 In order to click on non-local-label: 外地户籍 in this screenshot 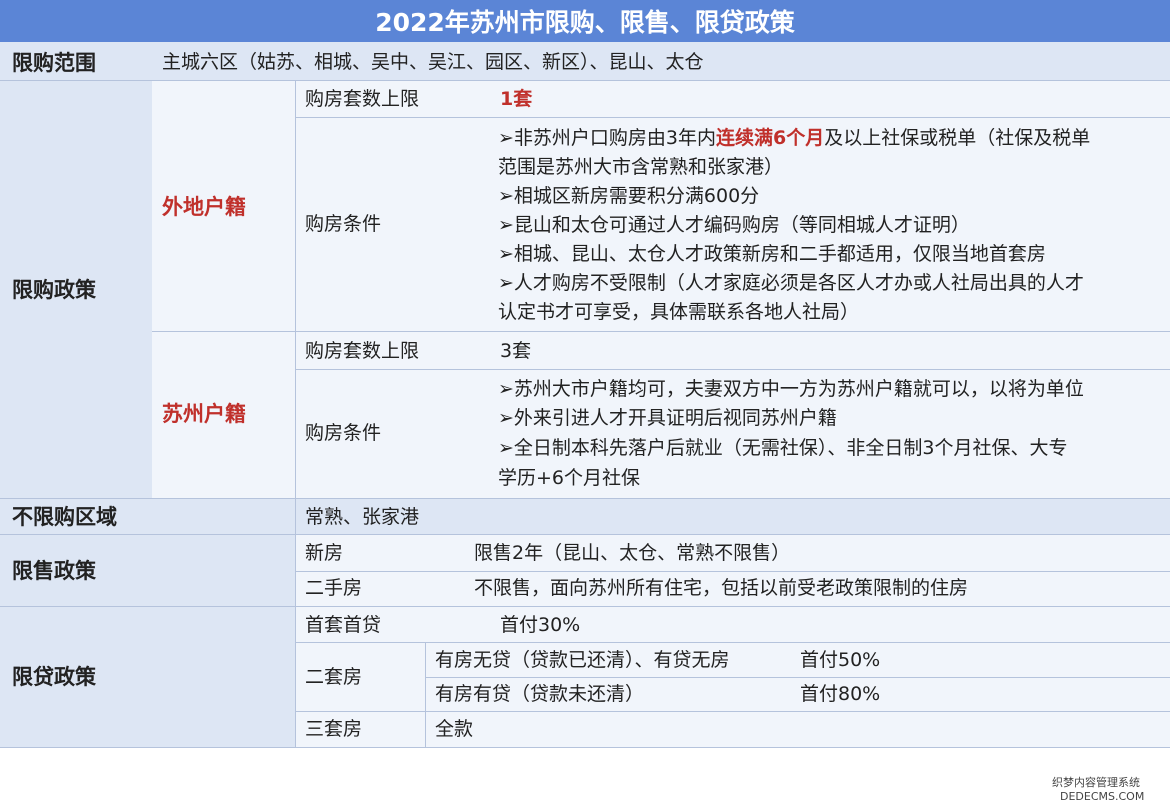, I will do `click(204, 207)`.